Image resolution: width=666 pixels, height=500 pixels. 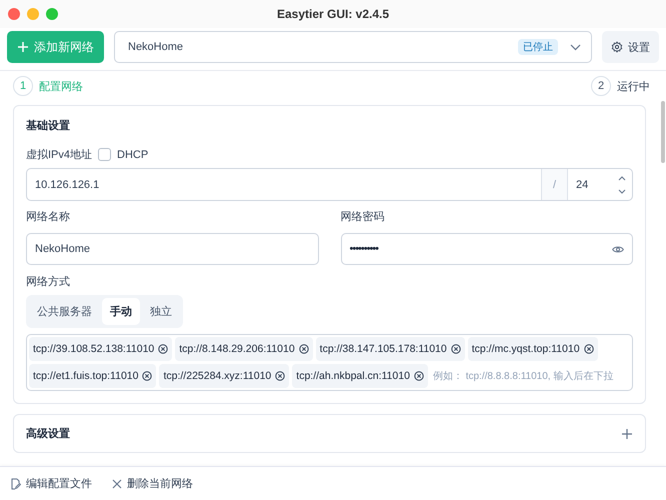 What do you see at coordinates (329, 184) in the screenshot?
I see `ipv4-field: 10.126.126.1 / 24` at bounding box center [329, 184].